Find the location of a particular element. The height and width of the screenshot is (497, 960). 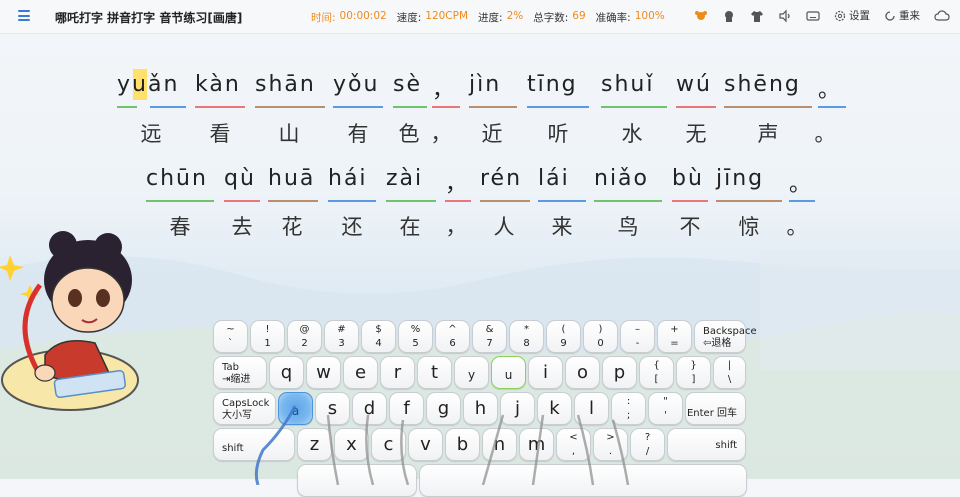

key-capslock: CapsLock 大小写 is located at coordinates (244, 408).